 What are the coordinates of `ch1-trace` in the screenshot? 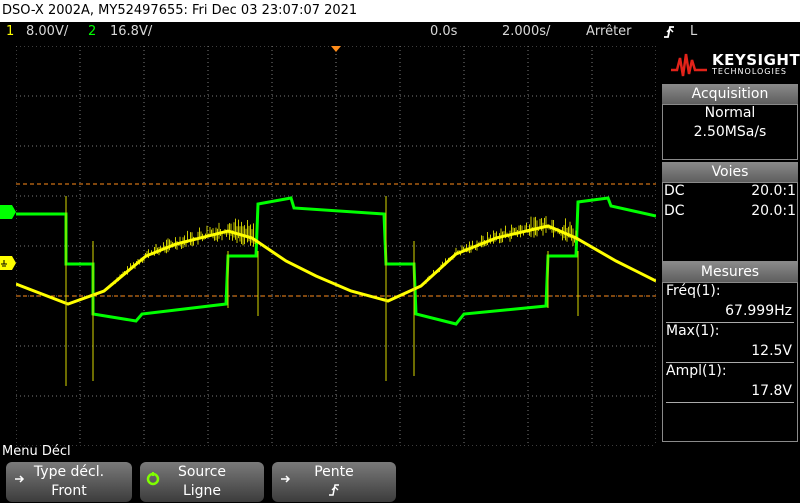 It's located at (336, 265).